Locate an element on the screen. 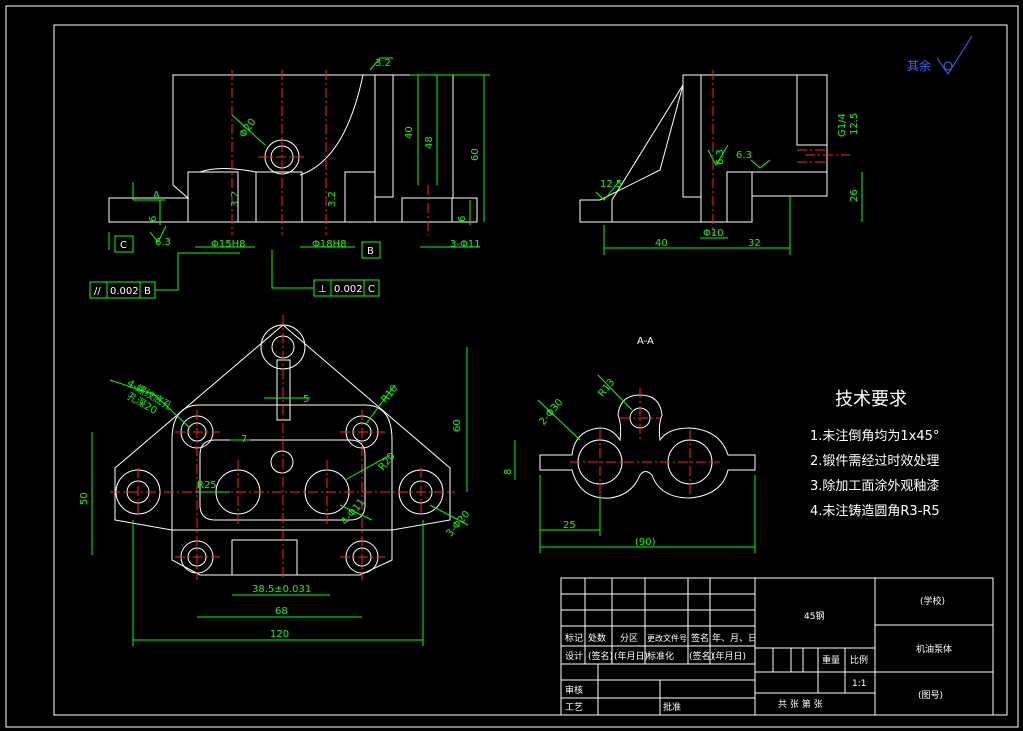  ra-3-2-b: 3.2 is located at coordinates (235, 199).